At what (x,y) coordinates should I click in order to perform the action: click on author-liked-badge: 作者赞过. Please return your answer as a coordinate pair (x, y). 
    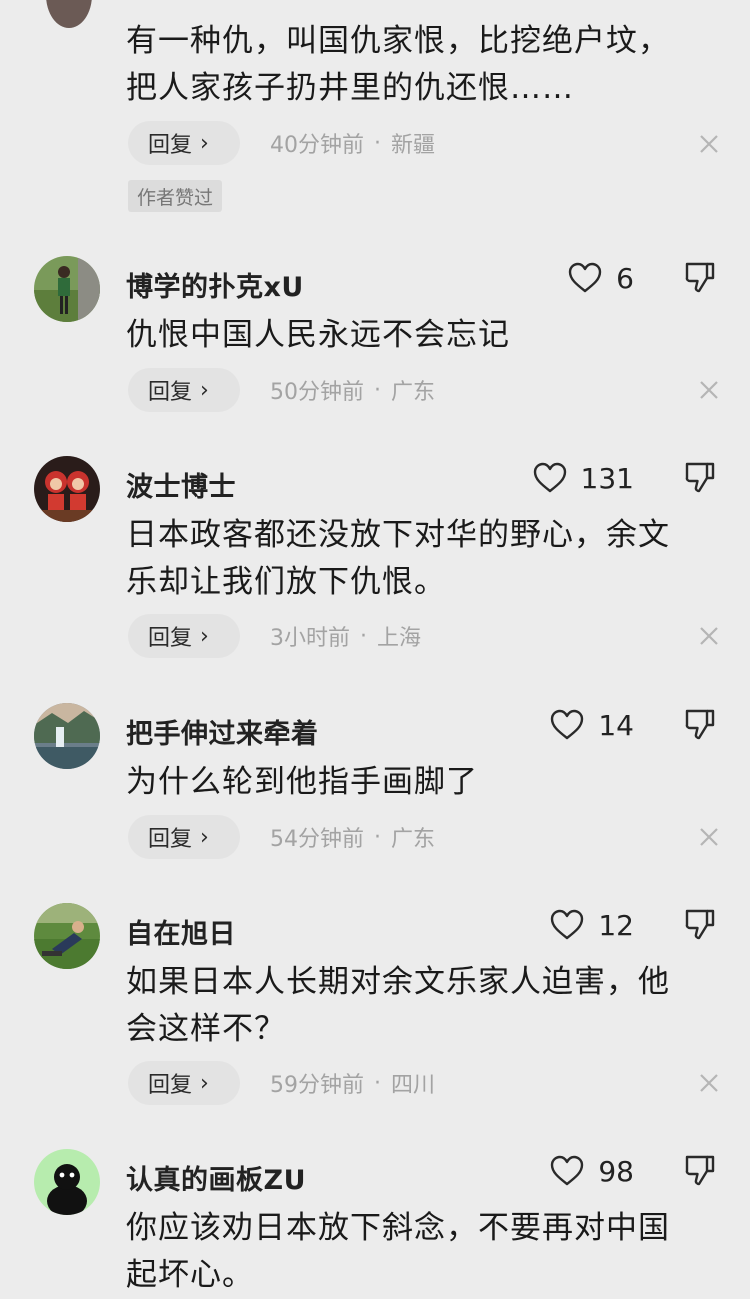
    Looking at the image, I should click on (175, 196).